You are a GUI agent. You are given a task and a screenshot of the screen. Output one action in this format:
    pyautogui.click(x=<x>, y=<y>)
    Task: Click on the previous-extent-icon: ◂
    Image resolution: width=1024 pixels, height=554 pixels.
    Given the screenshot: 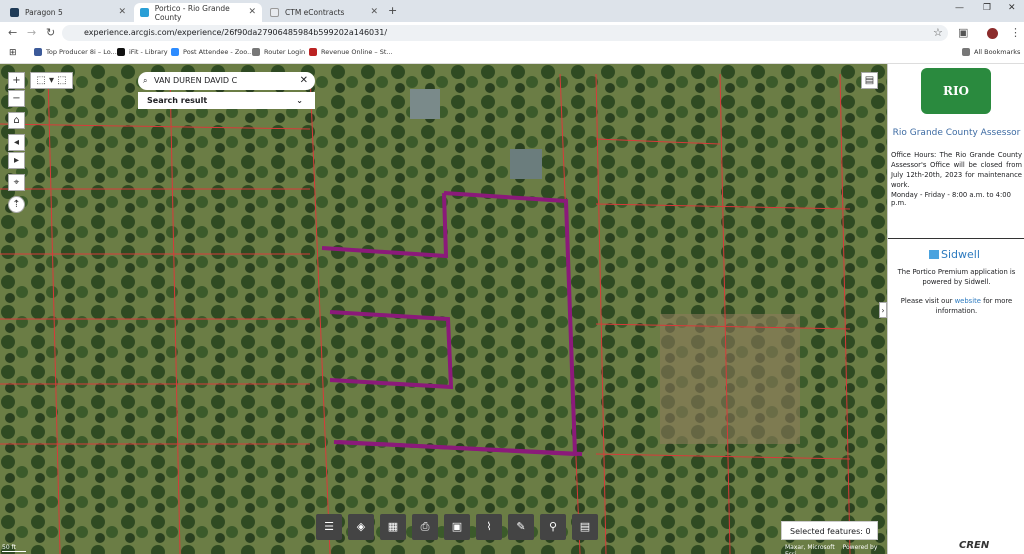 What is the action you would take?
    pyautogui.click(x=16, y=142)
    